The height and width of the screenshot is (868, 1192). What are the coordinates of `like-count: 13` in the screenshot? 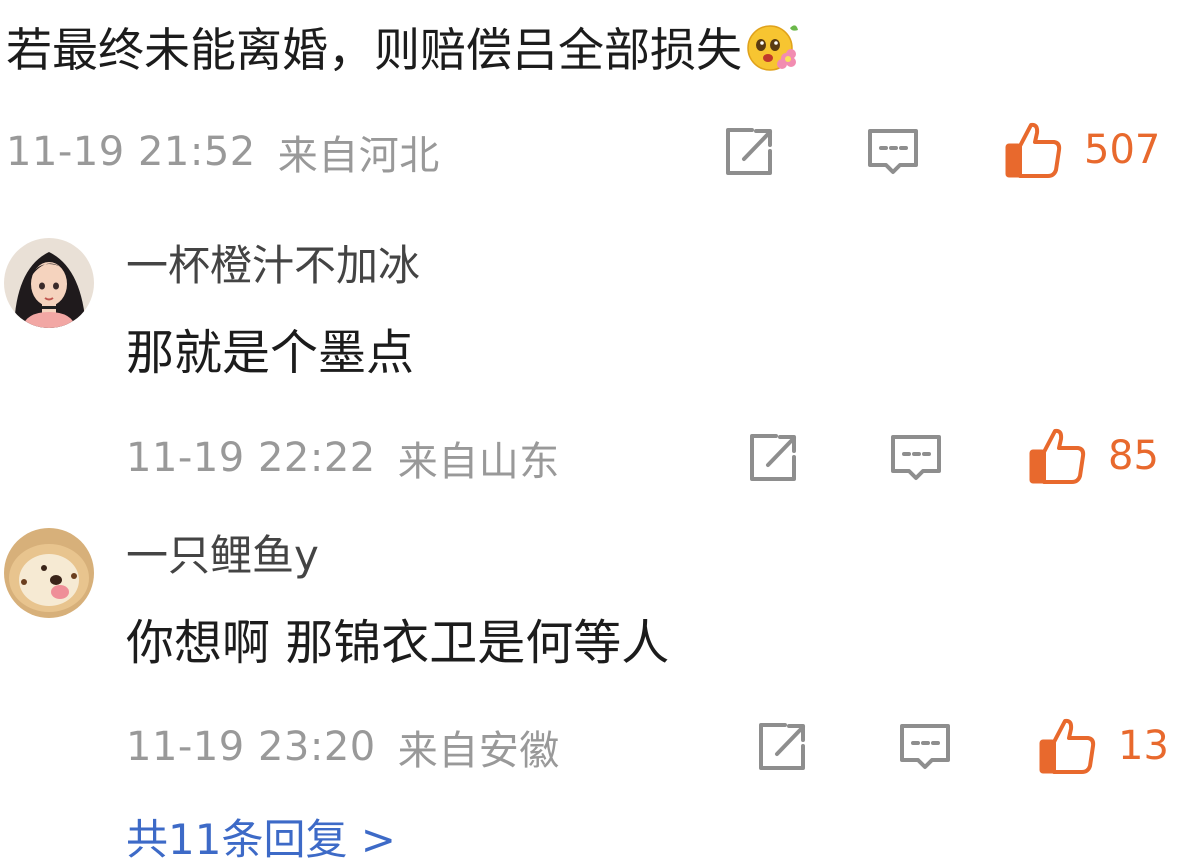 It's located at (1143, 746).